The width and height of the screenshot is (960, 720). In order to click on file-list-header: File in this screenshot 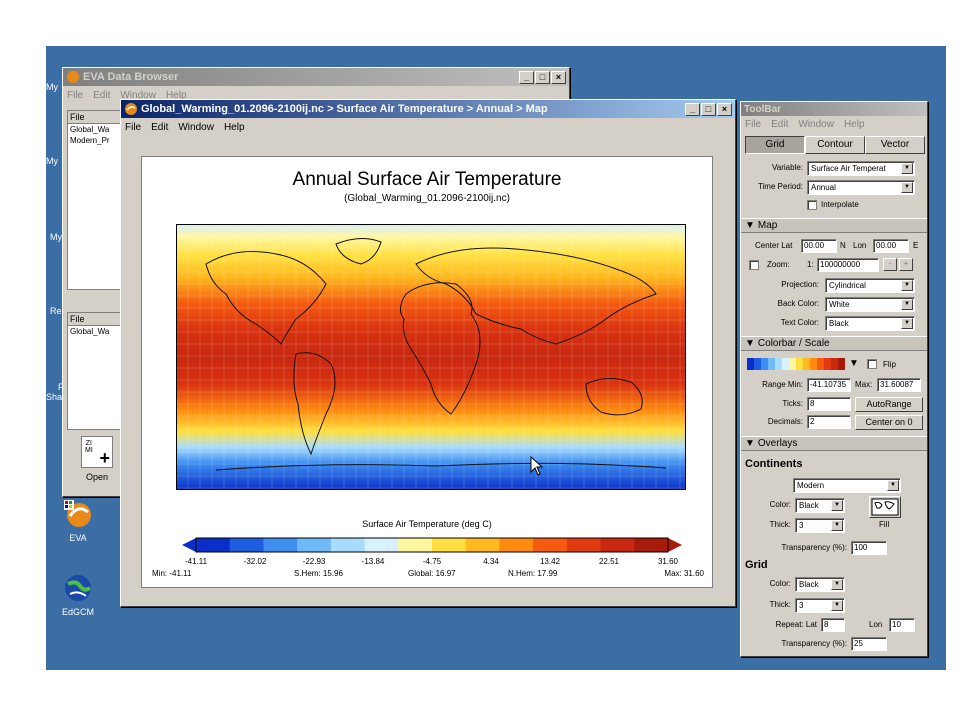, I will do `click(97, 117)`.